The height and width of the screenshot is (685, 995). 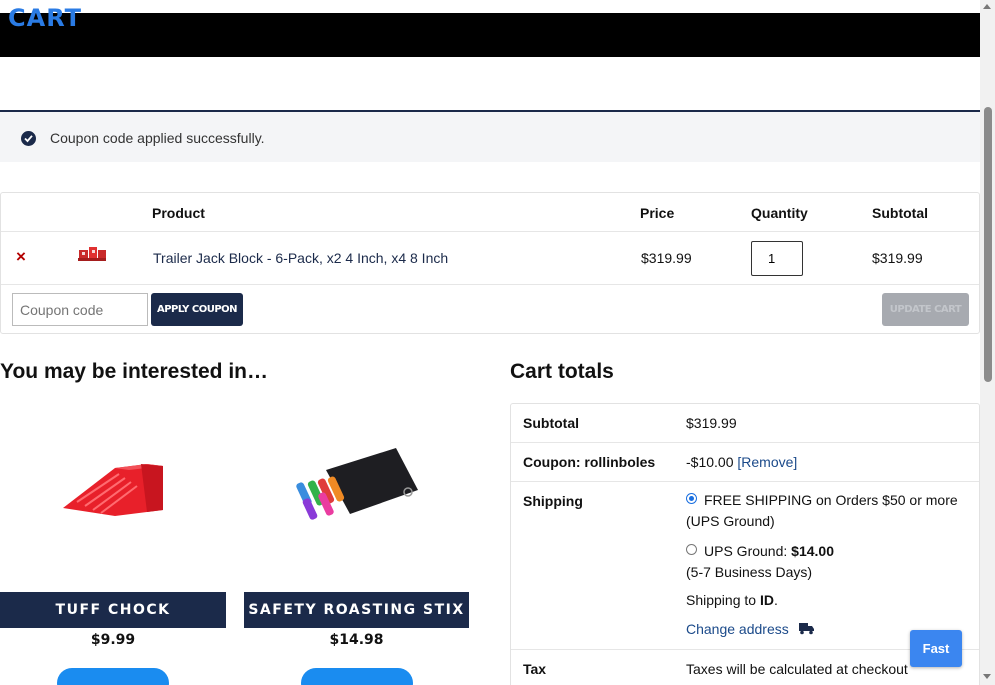 I want to click on coupon-success-notice: Coupon code applied successfully., so click(x=490, y=136).